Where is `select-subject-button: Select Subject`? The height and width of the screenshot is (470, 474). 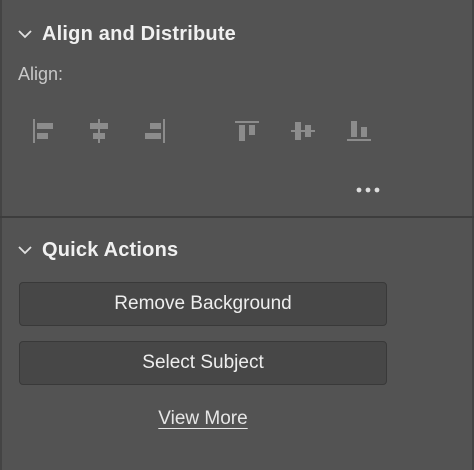 select-subject-button: Select Subject is located at coordinates (203, 363).